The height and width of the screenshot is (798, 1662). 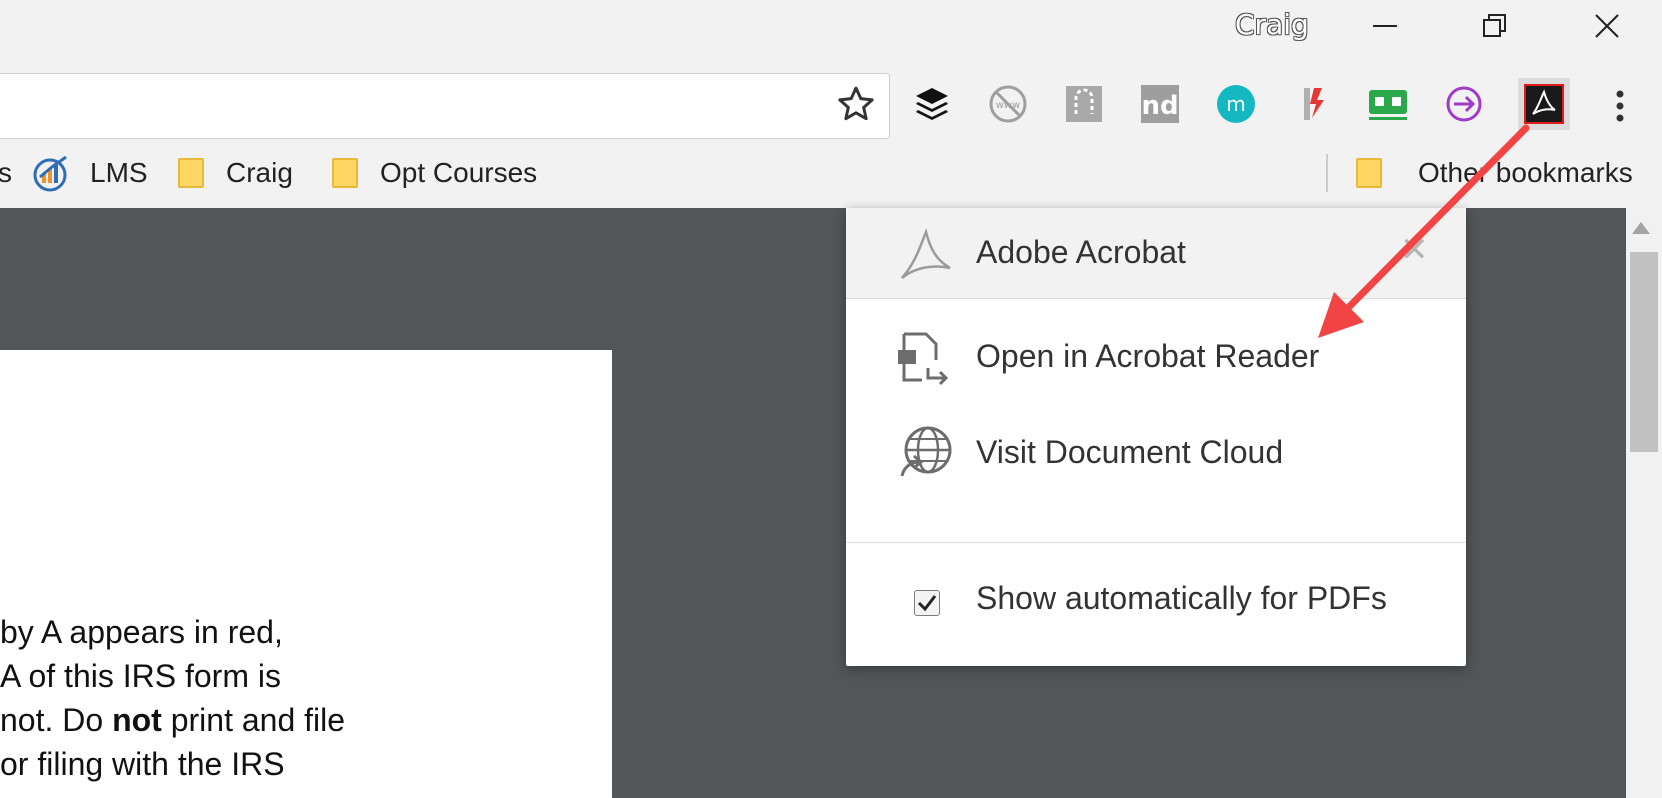 I want to click on restore-icon, so click(x=1494, y=25).